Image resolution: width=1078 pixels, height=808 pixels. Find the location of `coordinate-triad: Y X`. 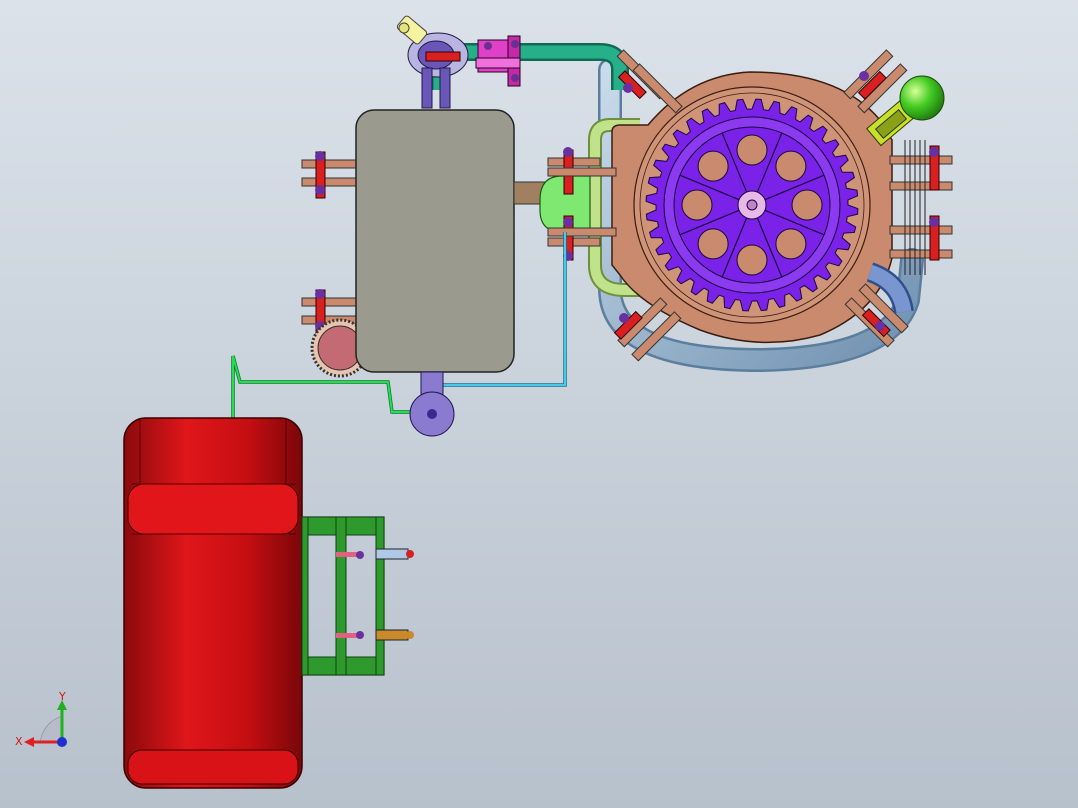

coordinate-triad: Y X is located at coordinates (41, 719).